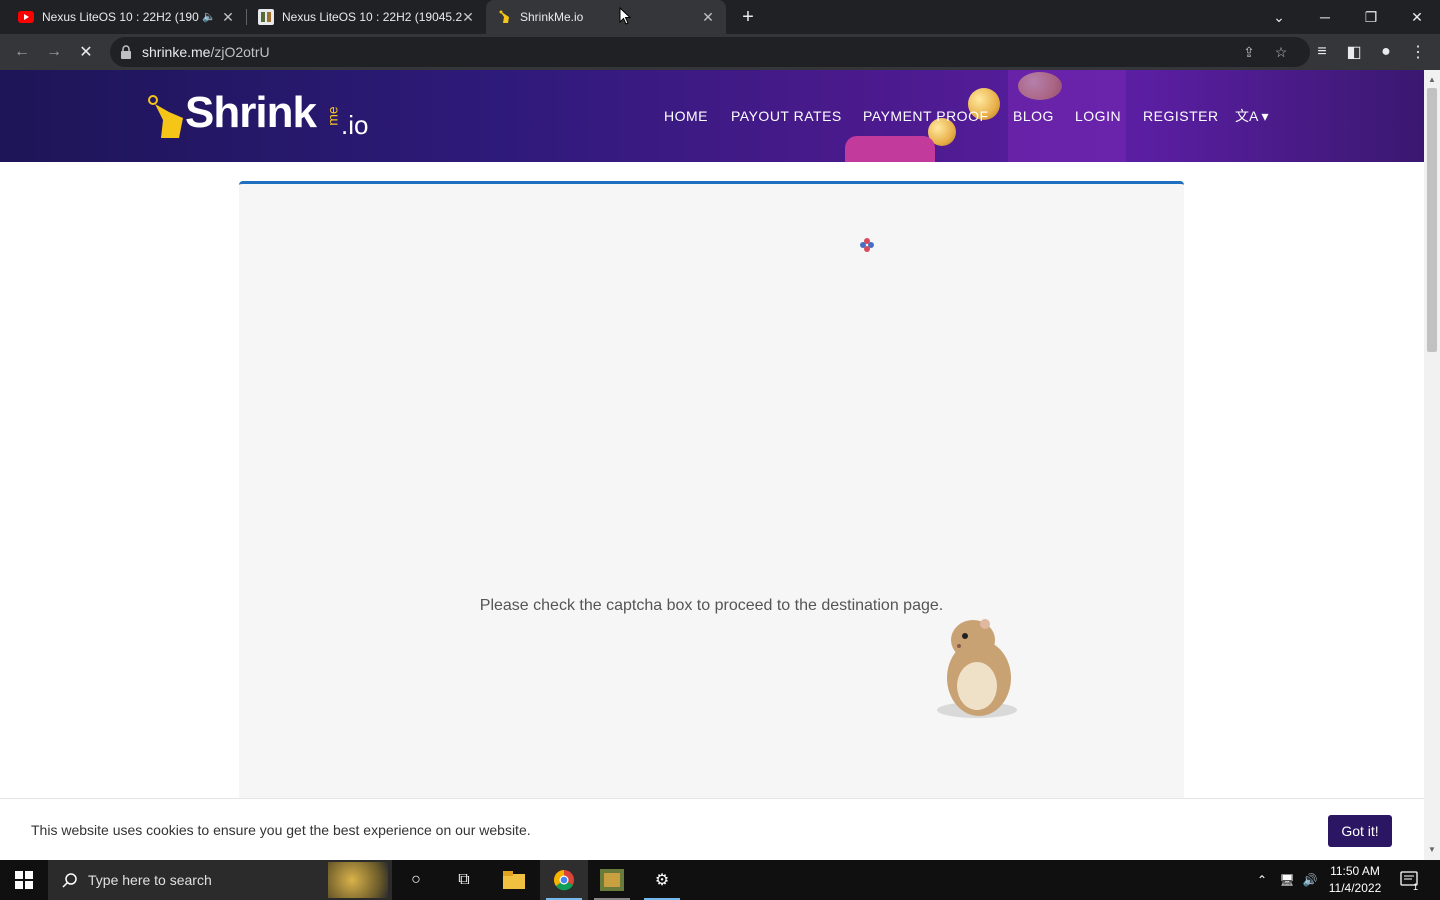 The width and height of the screenshot is (1440, 900). Describe the element at coordinates (332, 116) in the screenshot. I see `logo-me: me` at that location.